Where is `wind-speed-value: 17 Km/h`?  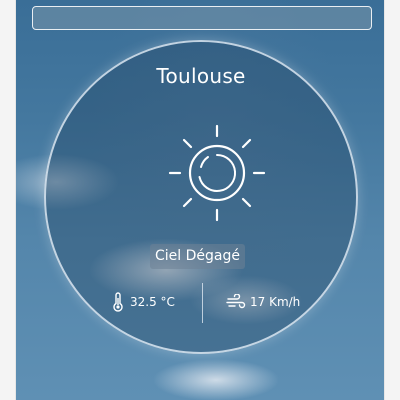
wind-speed-value: 17 Km/h is located at coordinates (275, 302).